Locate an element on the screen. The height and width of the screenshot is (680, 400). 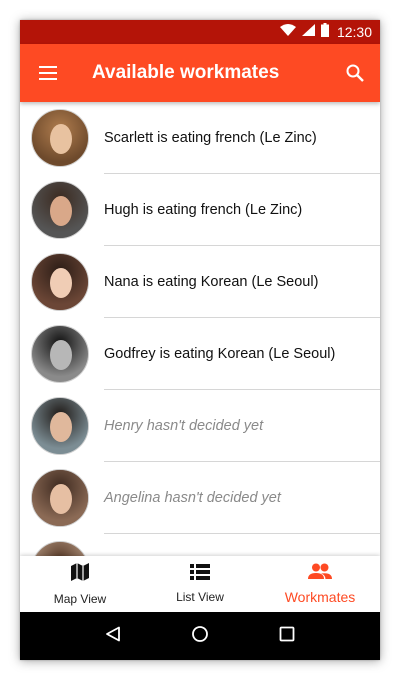
workmate-row: Scarlett is eating french (Le Zinc) is located at coordinates (200, 138).